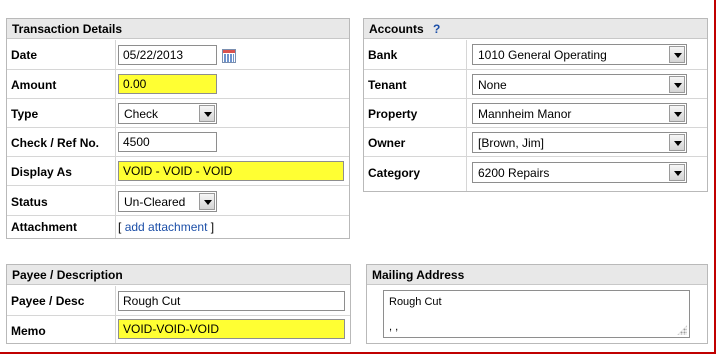  What do you see at coordinates (28, 331) in the screenshot?
I see `memo-label: Memo` at bounding box center [28, 331].